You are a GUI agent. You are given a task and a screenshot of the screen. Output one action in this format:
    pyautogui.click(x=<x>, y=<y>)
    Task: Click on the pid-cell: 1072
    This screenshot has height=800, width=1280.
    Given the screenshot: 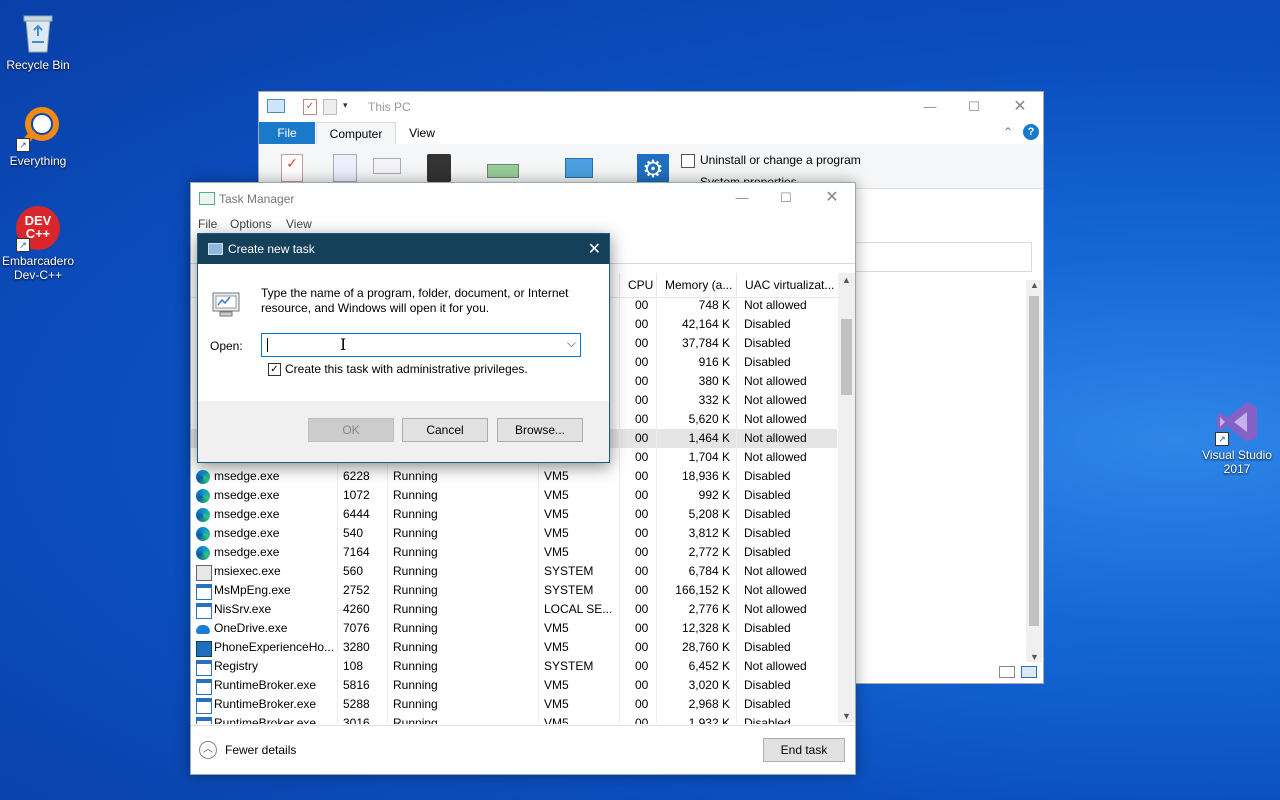 What is the action you would take?
    pyautogui.click(x=356, y=495)
    